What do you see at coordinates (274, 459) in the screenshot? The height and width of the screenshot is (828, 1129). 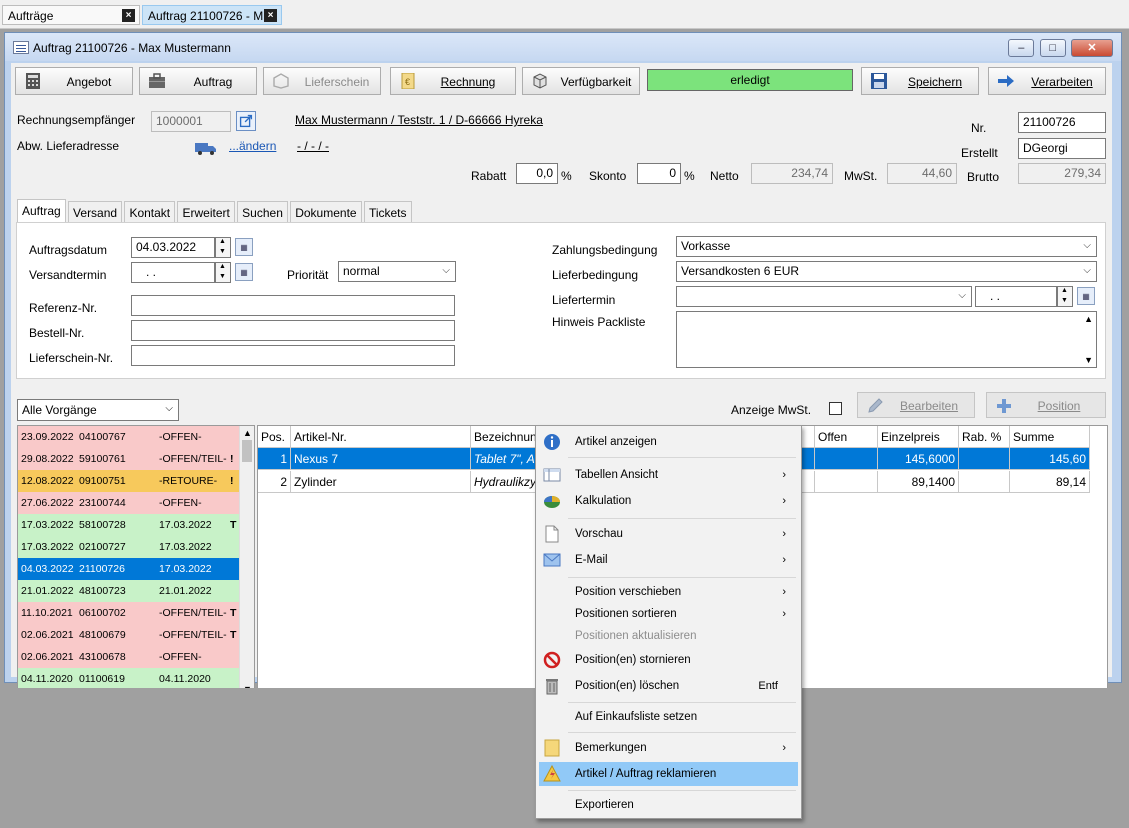 I see `table-cell-pos: 1` at bounding box center [274, 459].